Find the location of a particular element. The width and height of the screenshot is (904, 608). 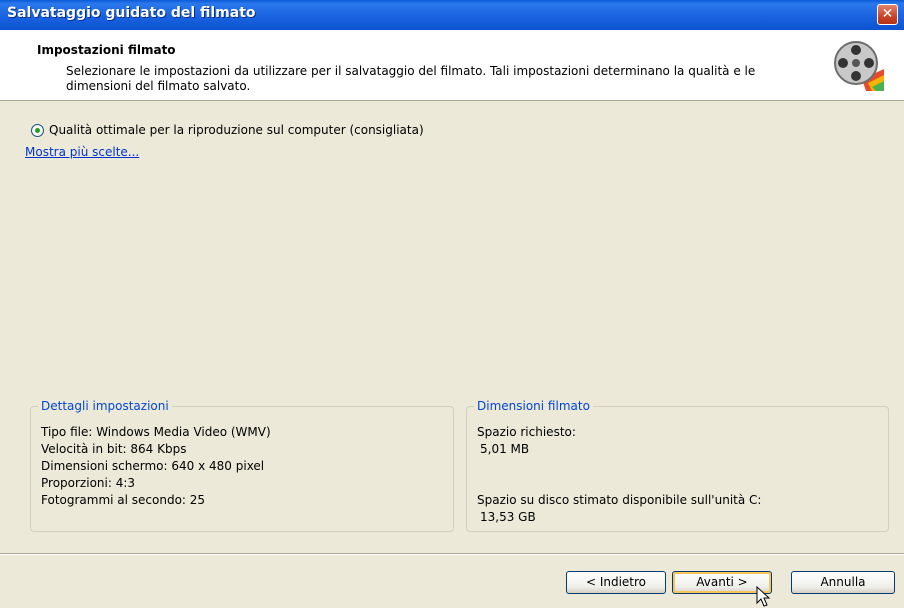

bitrate-text: Velocità in bit: 864 Kbps is located at coordinates (114, 449).